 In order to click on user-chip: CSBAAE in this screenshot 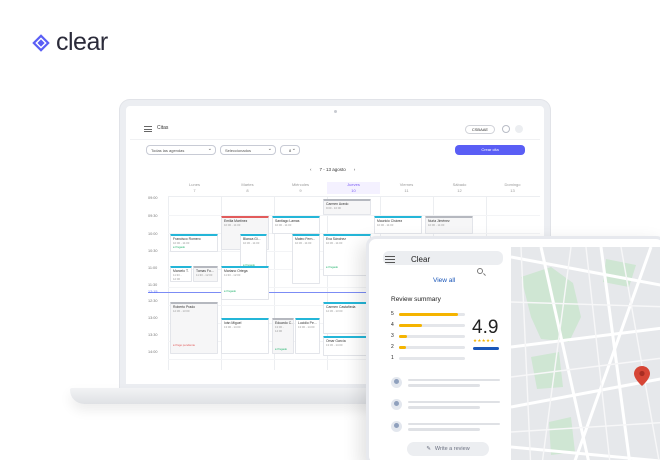, I will do `click(480, 129)`.